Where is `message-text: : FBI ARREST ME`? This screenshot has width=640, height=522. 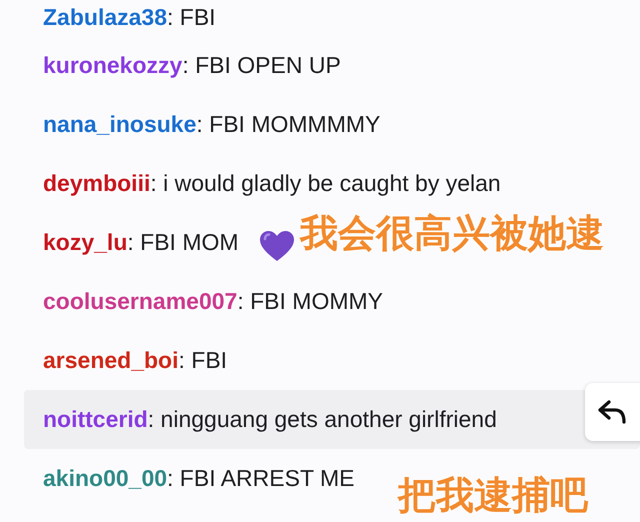 message-text: : FBI ARREST ME is located at coordinates (260, 478).